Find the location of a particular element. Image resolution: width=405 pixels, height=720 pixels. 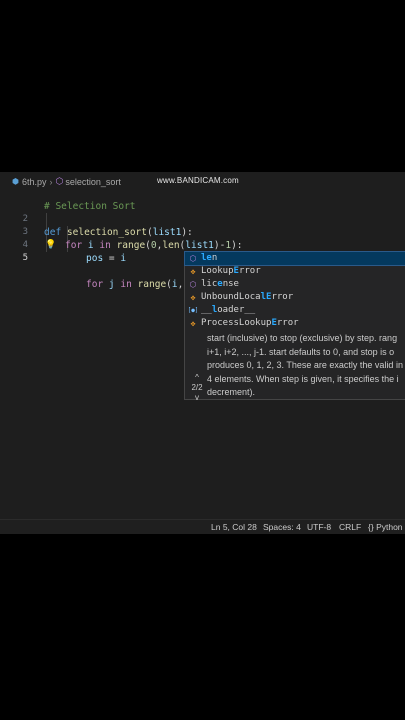

suggestion-text: __ is located at coordinates (206, 310).